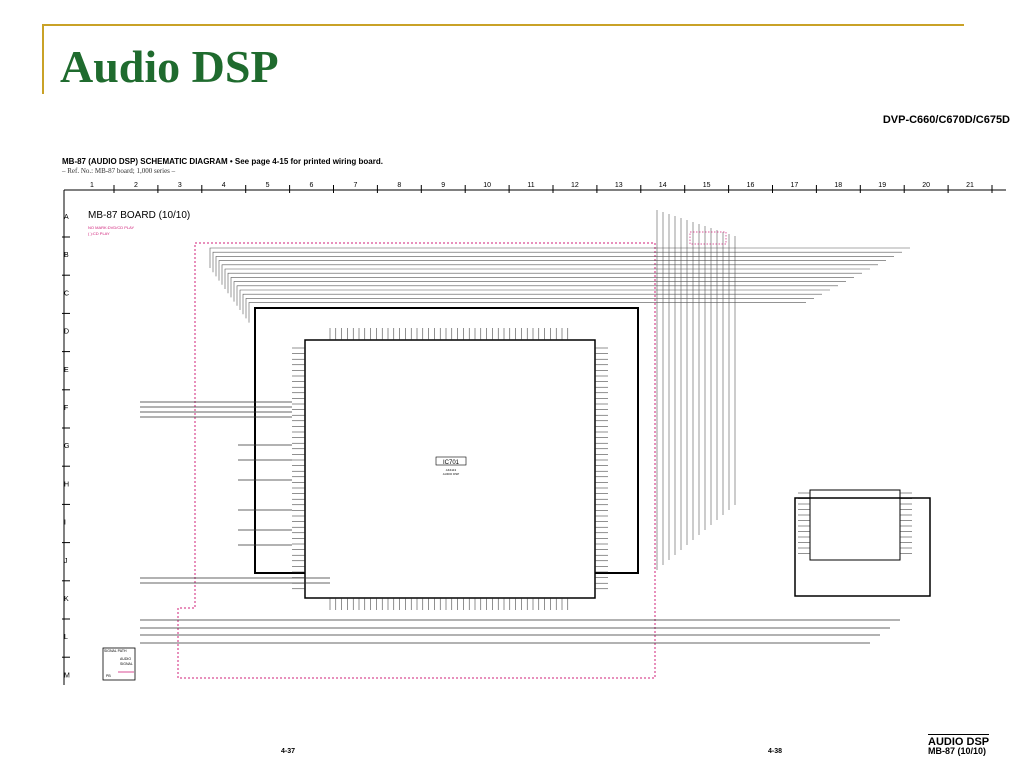 The image size is (1024, 768). What do you see at coordinates (619, 185) in the screenshot?
I see `column-label: 13` at bounding box center [619, 185].